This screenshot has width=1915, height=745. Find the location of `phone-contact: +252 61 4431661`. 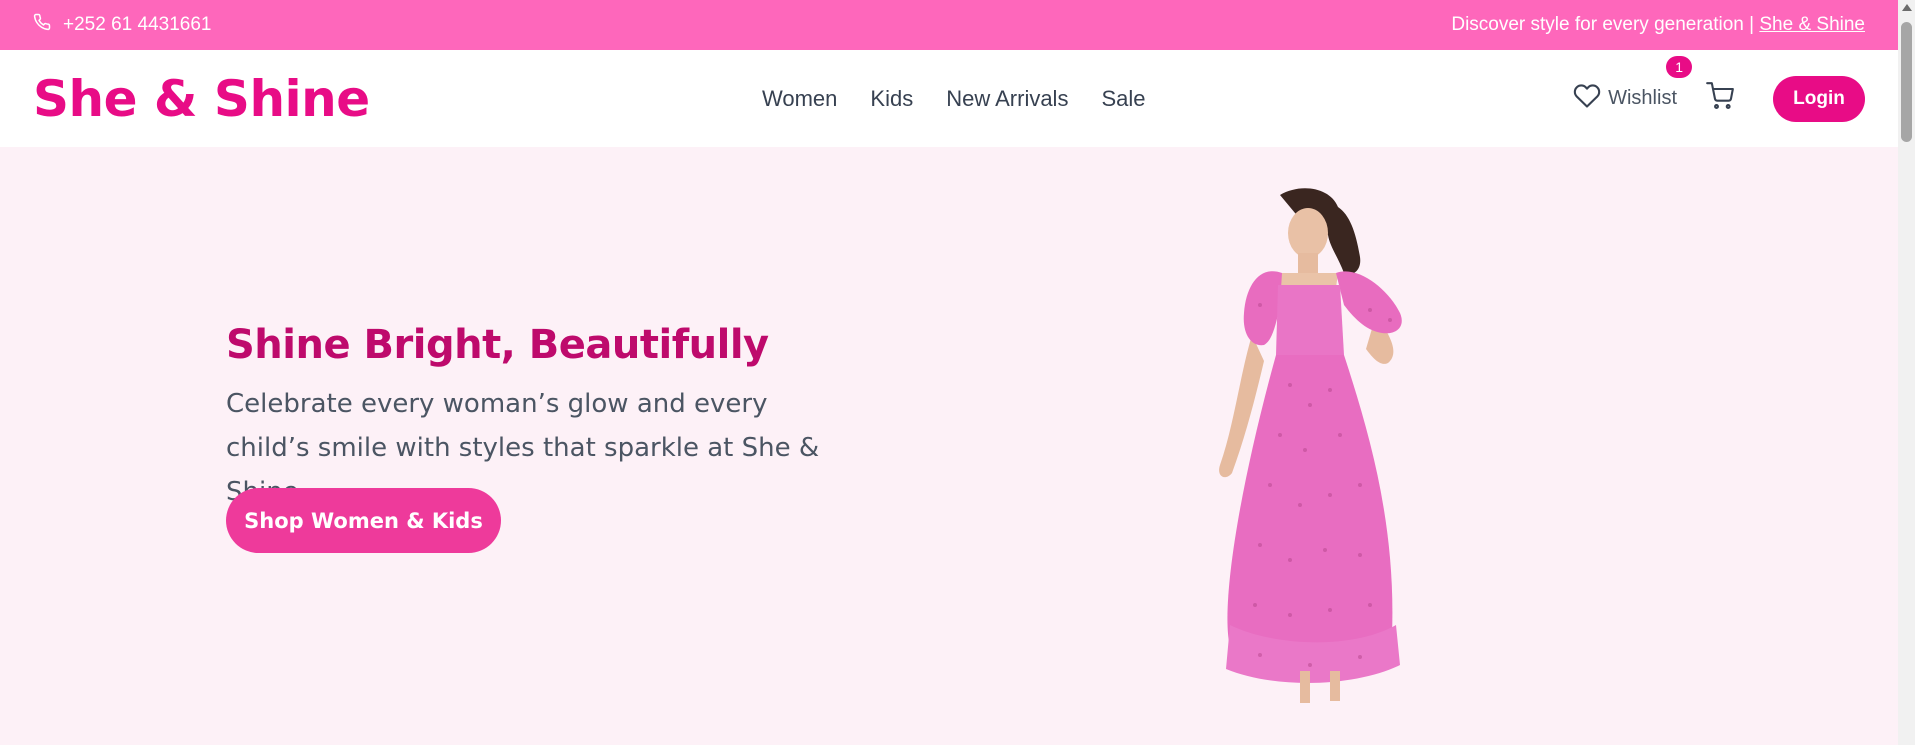

phone-contact: +252 61 4431661 is located at coordinates (122, 25).